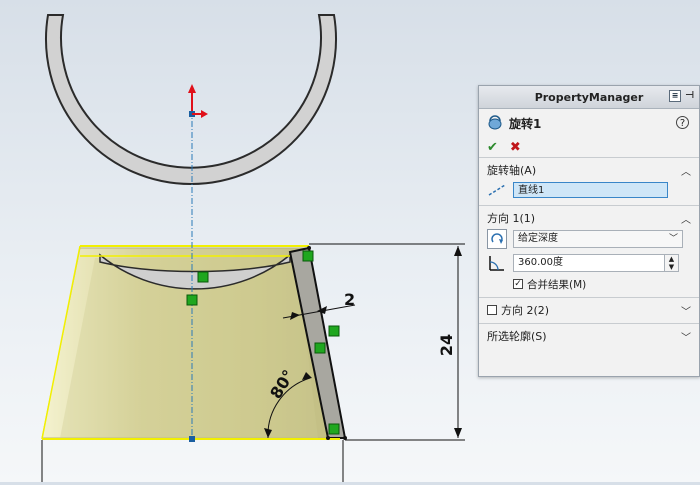 Image resolution: width=700 pixels, height=485 pixels. What do you see at coordinates (589, 147) in the screenshot?
I see `confirm-row: ✔ ✖` at bounding box center [589, 147].